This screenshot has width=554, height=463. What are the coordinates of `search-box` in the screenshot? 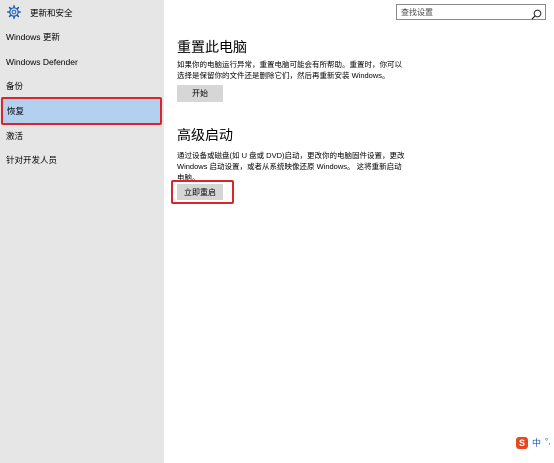 It's located at (471, 12).